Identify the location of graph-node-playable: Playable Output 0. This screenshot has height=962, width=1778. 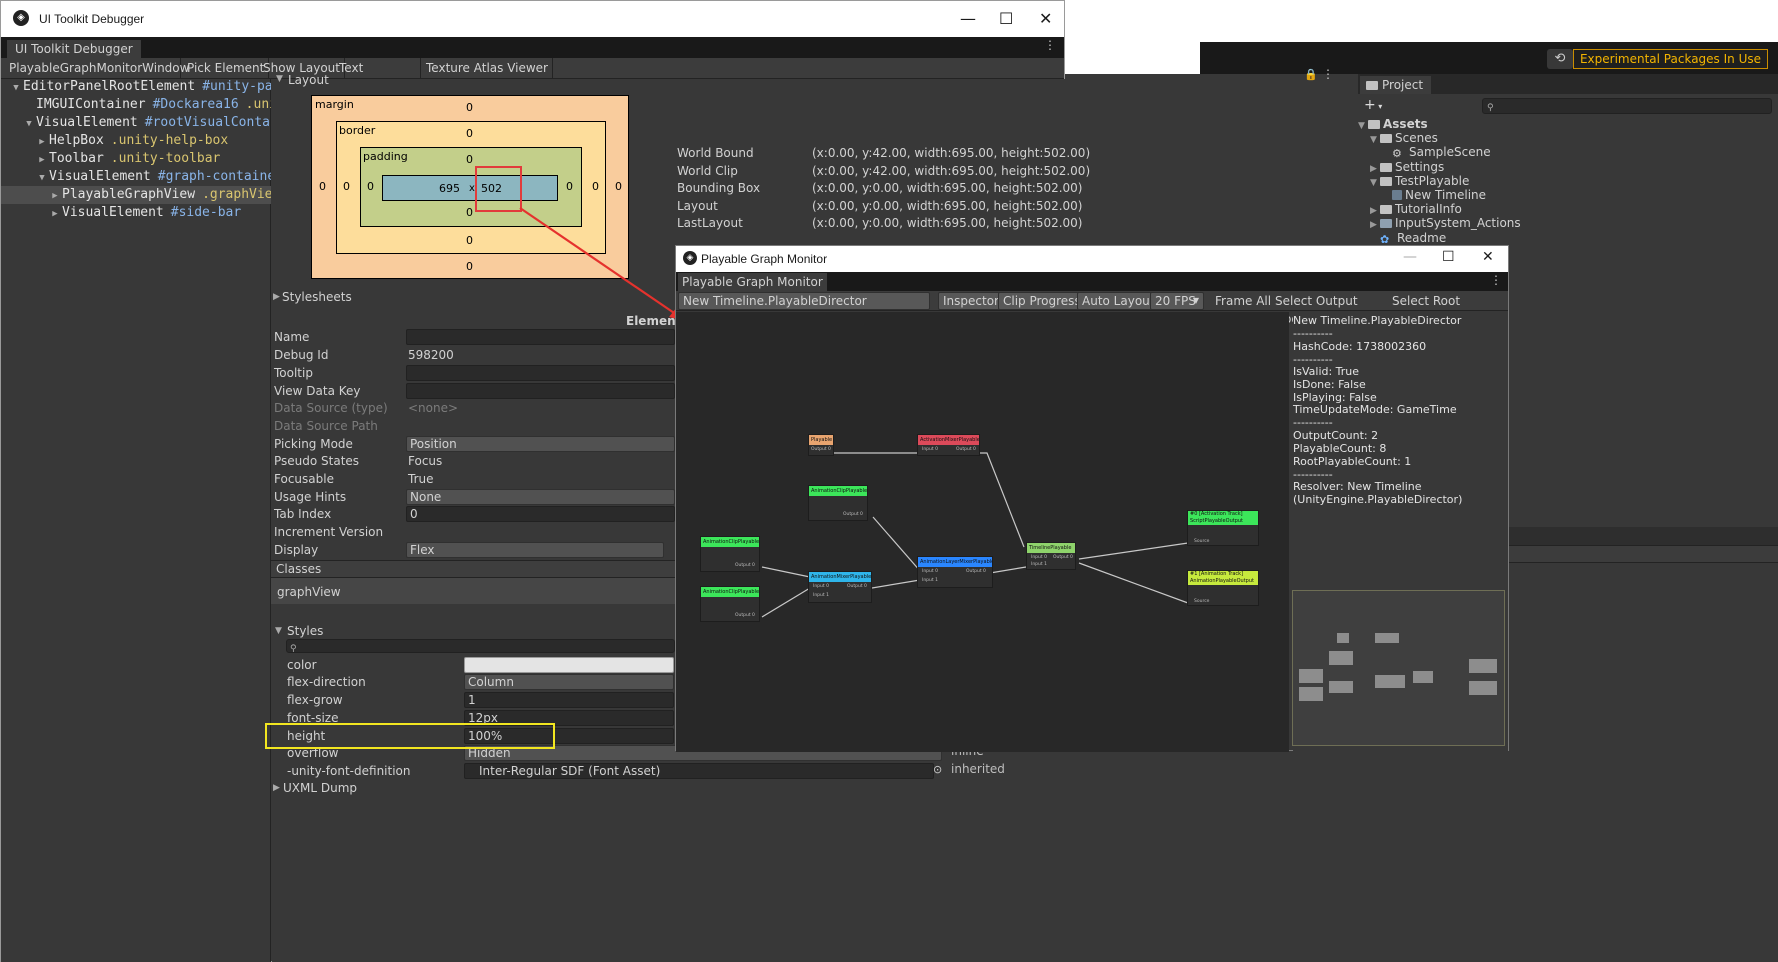
(821, 445).